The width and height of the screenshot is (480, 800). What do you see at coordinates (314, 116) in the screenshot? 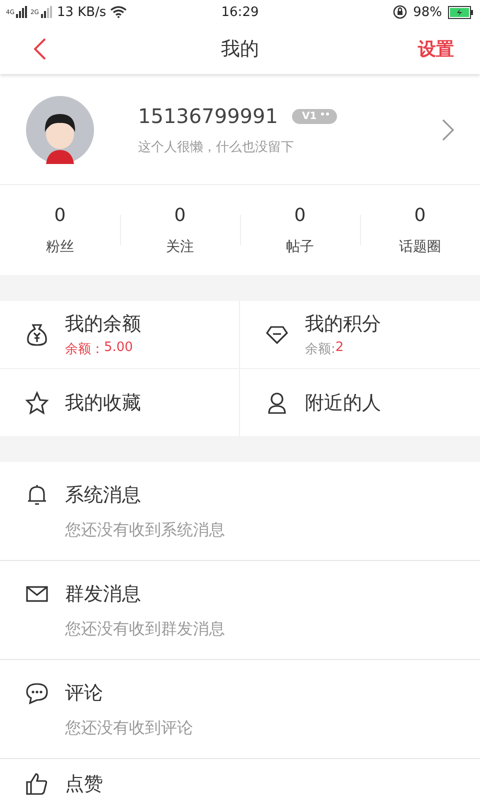
I see `level-badge: V1` at bounding box center [314, 116].